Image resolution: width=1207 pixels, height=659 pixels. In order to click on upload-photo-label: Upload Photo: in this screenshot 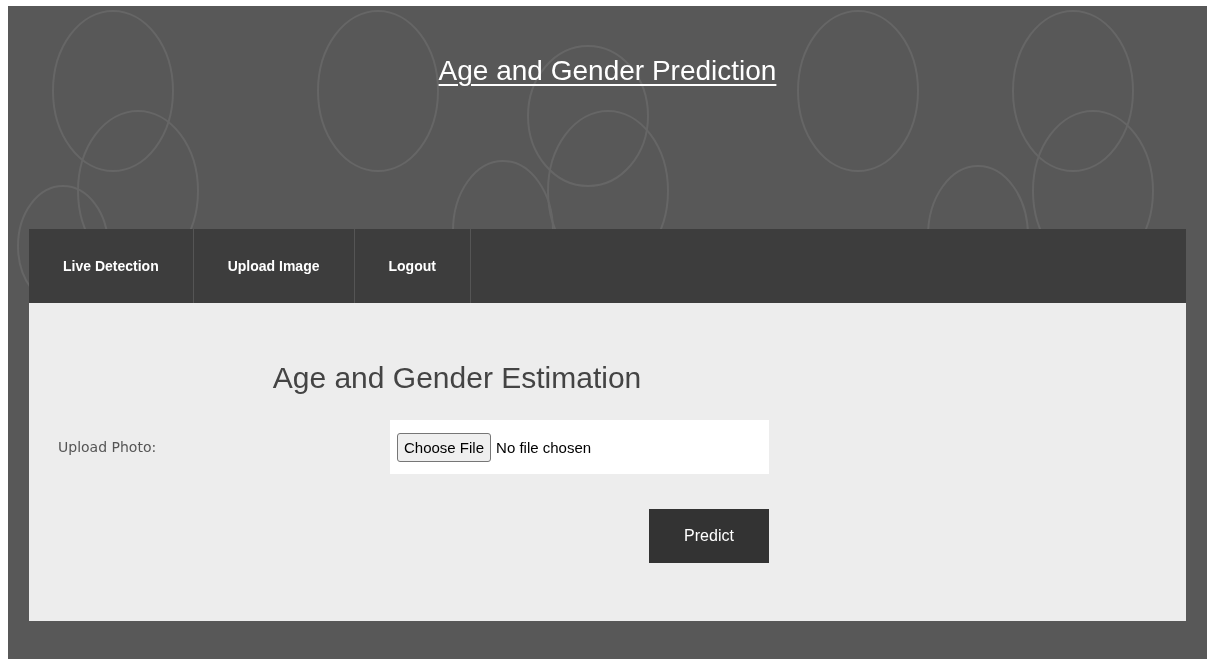, I will do `click(108, 448)`.